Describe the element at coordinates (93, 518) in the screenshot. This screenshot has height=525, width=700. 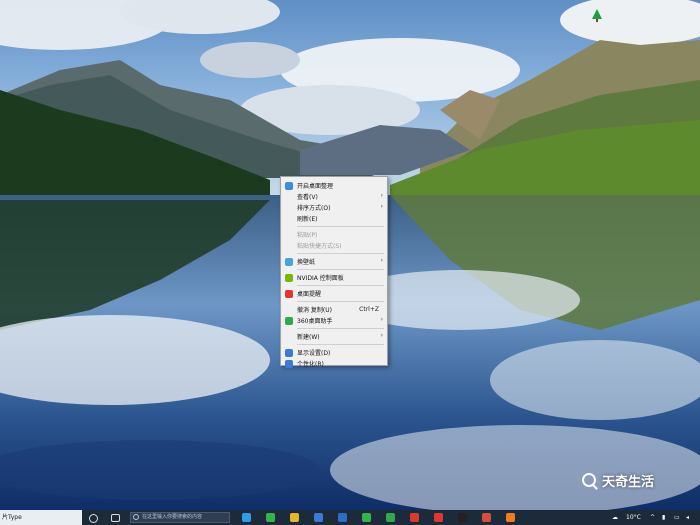
I see `cortana-icon` at that location.